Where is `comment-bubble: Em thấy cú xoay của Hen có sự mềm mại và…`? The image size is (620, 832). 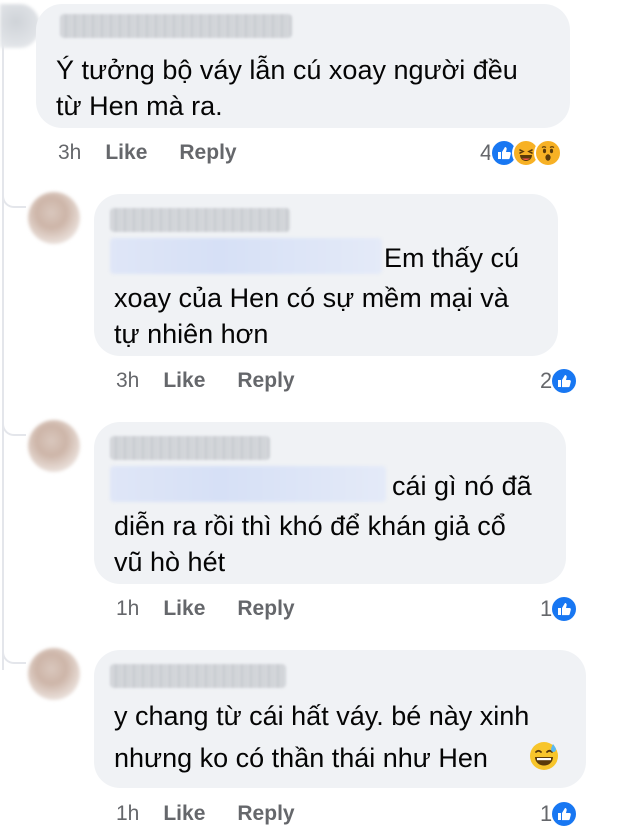 comment-bubble: Em thấy cú xoay của Hen có sự mềm mại và… is located at coordinates (326, 275).